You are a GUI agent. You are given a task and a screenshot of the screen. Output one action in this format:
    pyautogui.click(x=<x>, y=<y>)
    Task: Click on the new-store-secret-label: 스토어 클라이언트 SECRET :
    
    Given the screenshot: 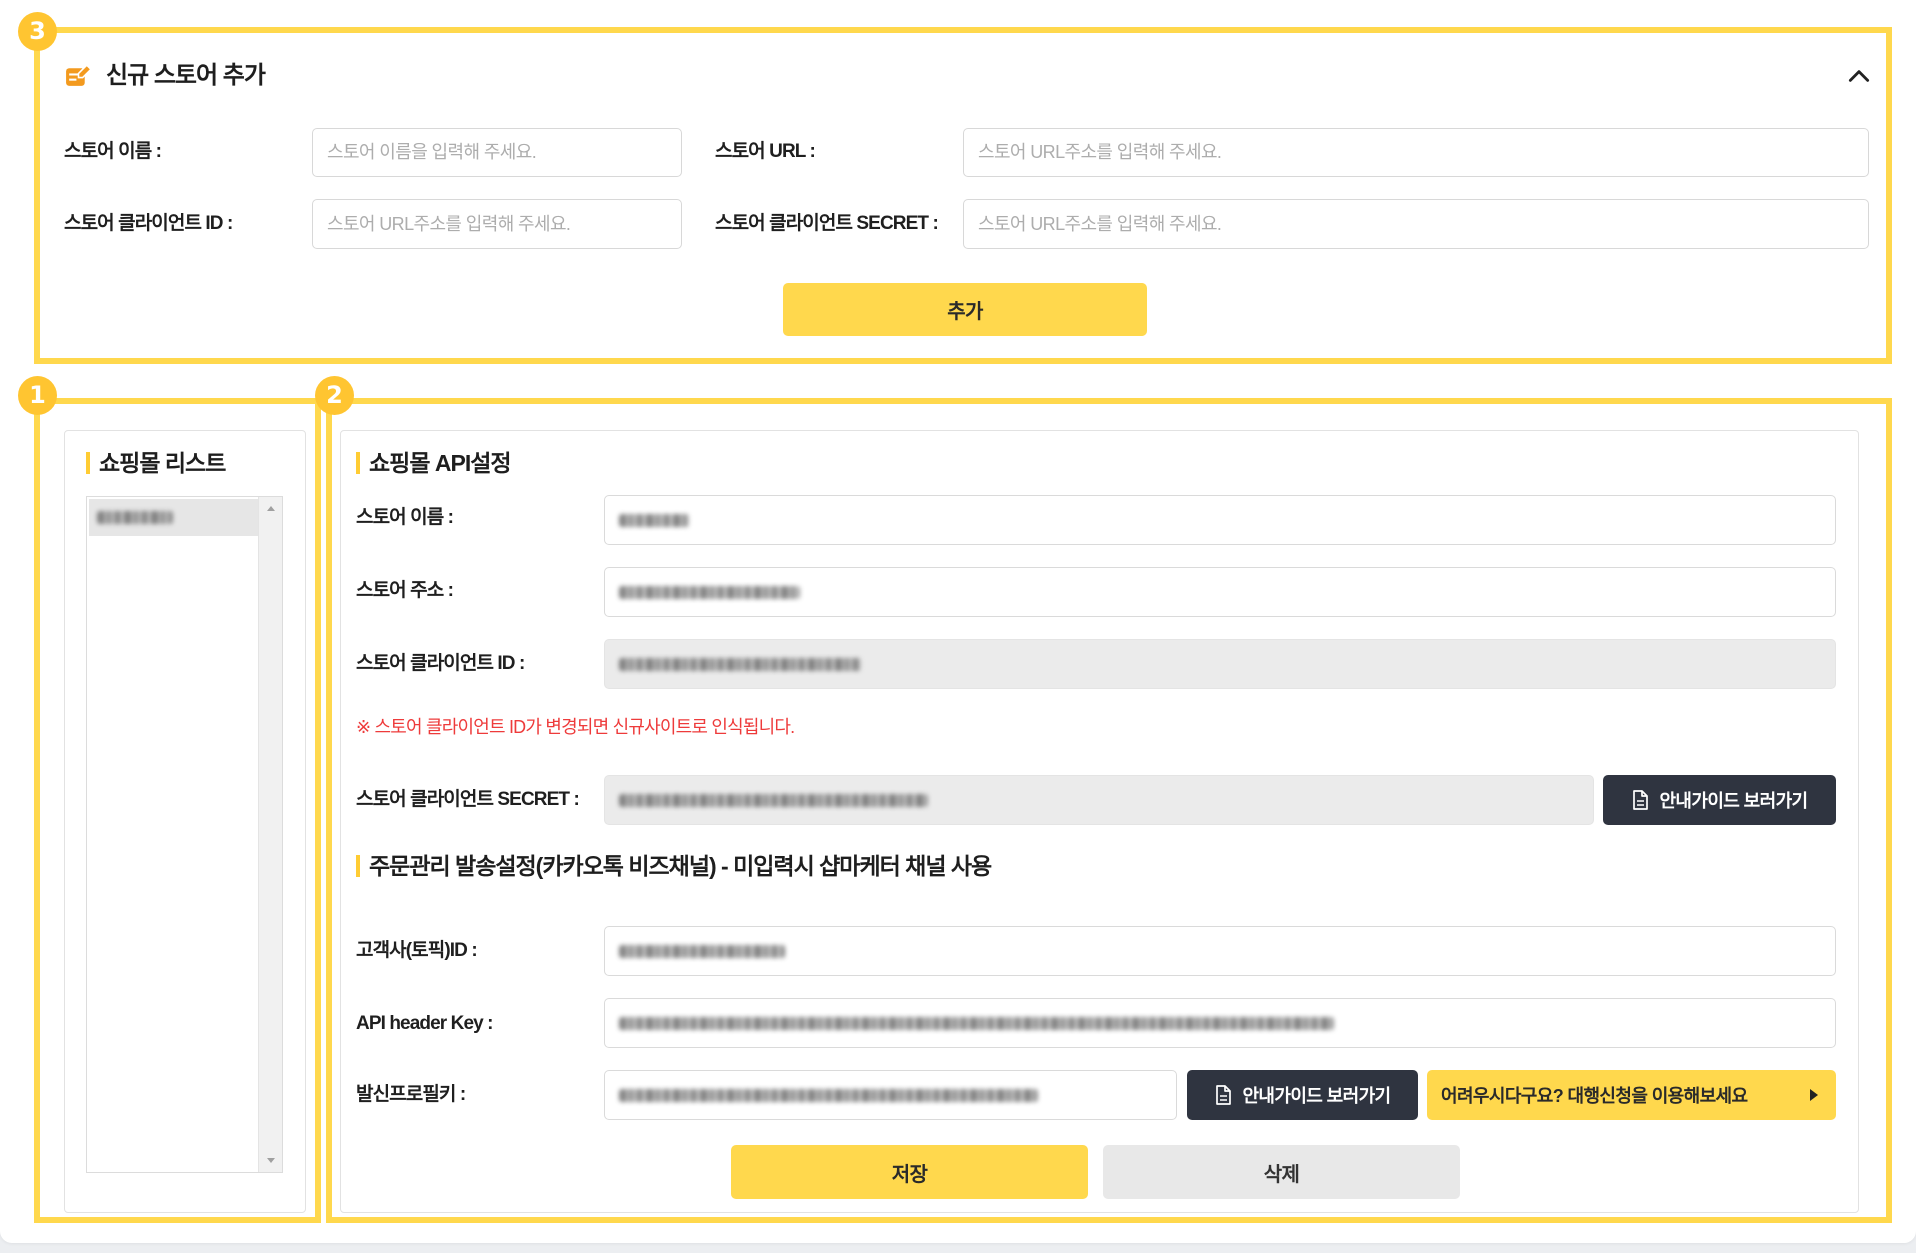 What is the action you would take?
    pyautogui.click(x=827, y=223)
    